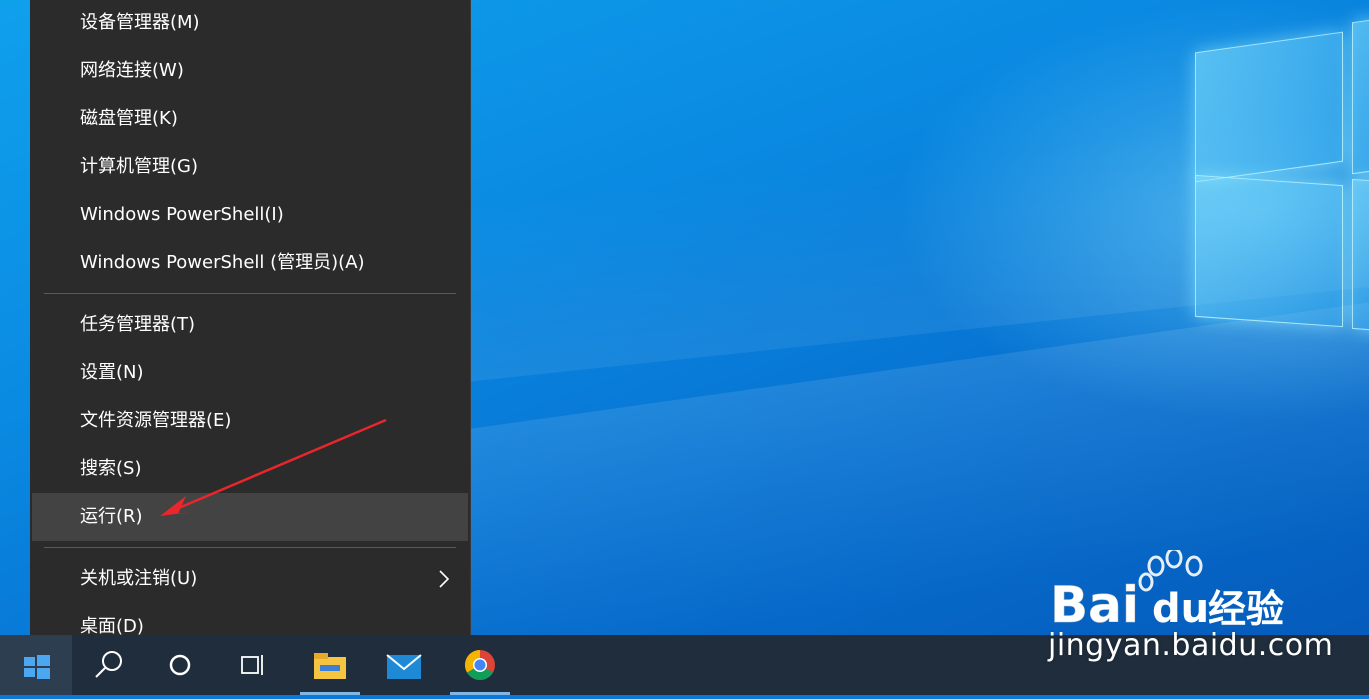 Image resolution: width=1369 pixels, height=699 pixels. I want to click on taskbar-task-view-button, so click(252, 665).